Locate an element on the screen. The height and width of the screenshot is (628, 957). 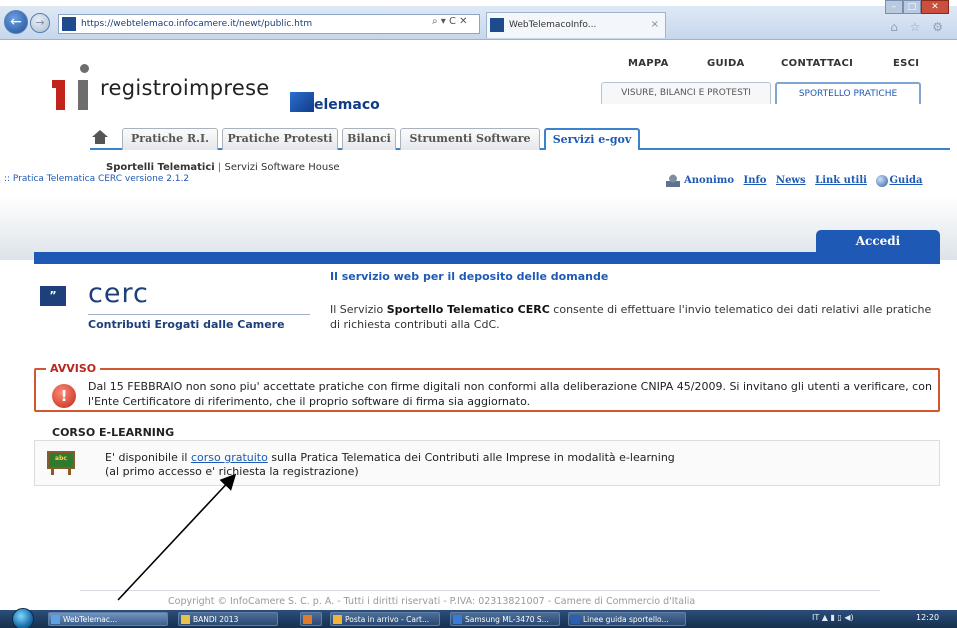
media-player-icon is located at coordinates (307, 619).